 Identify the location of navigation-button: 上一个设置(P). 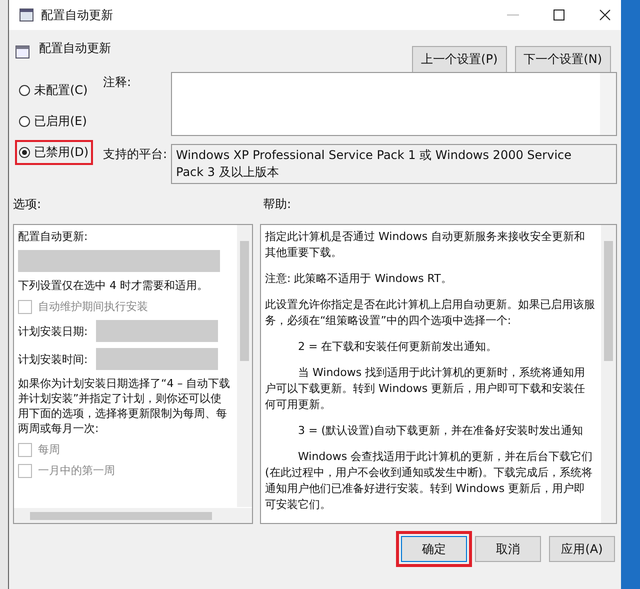
(459, 59).